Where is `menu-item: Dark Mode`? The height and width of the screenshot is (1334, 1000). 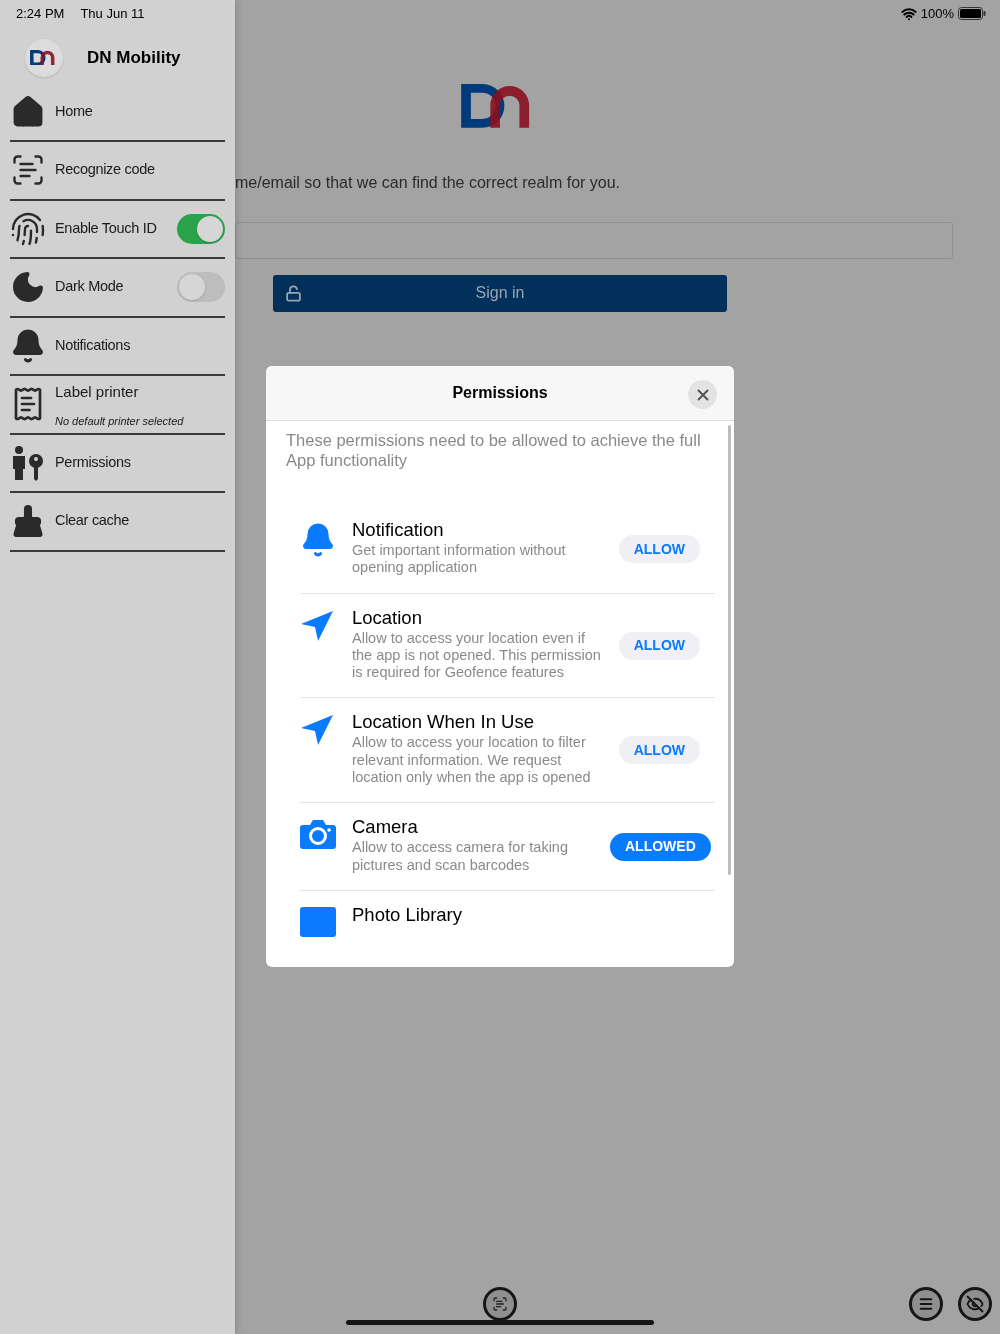
menu-item: Dark Mode is located at coordinates (117, 288).